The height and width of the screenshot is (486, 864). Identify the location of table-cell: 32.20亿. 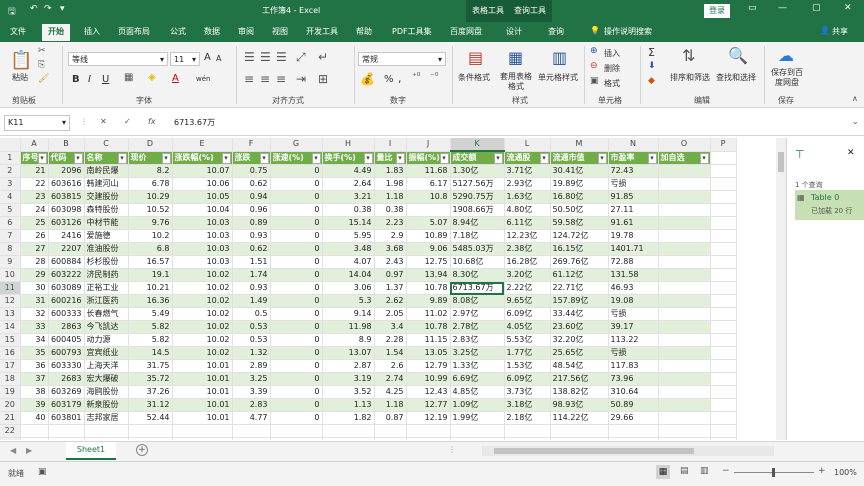
(579, 340).